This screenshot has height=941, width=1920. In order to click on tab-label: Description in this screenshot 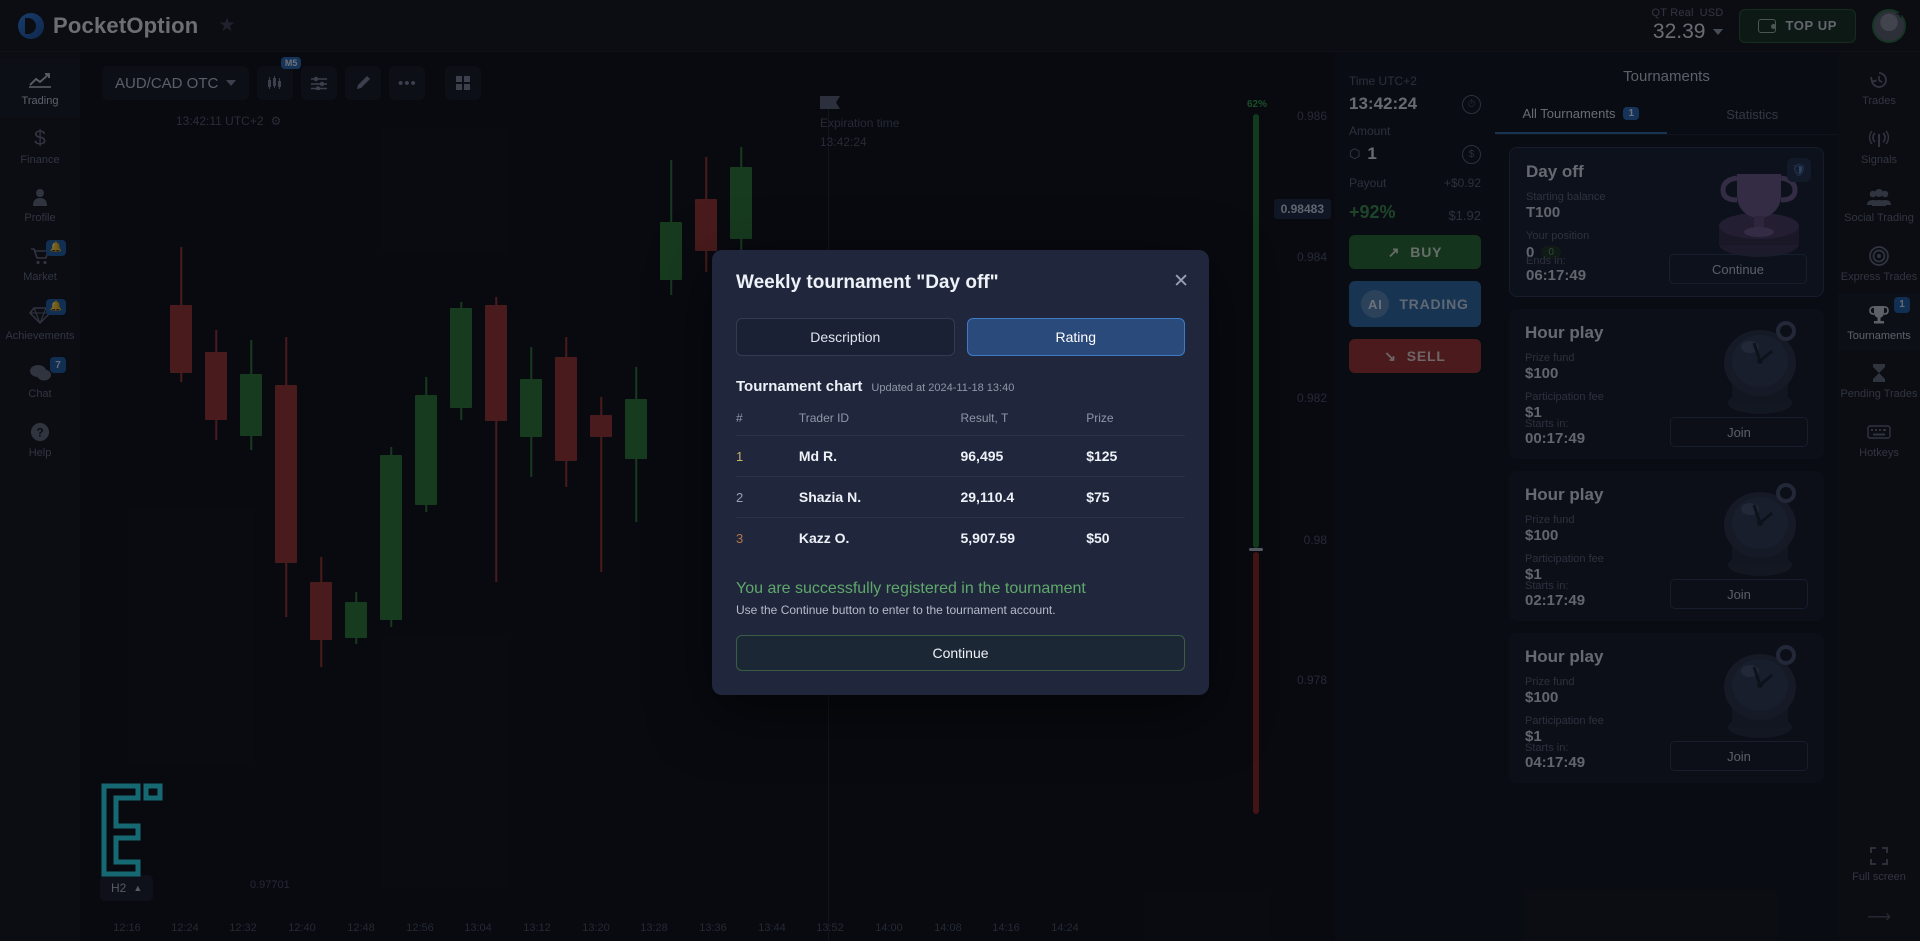, I will do `click(845, 337)`.